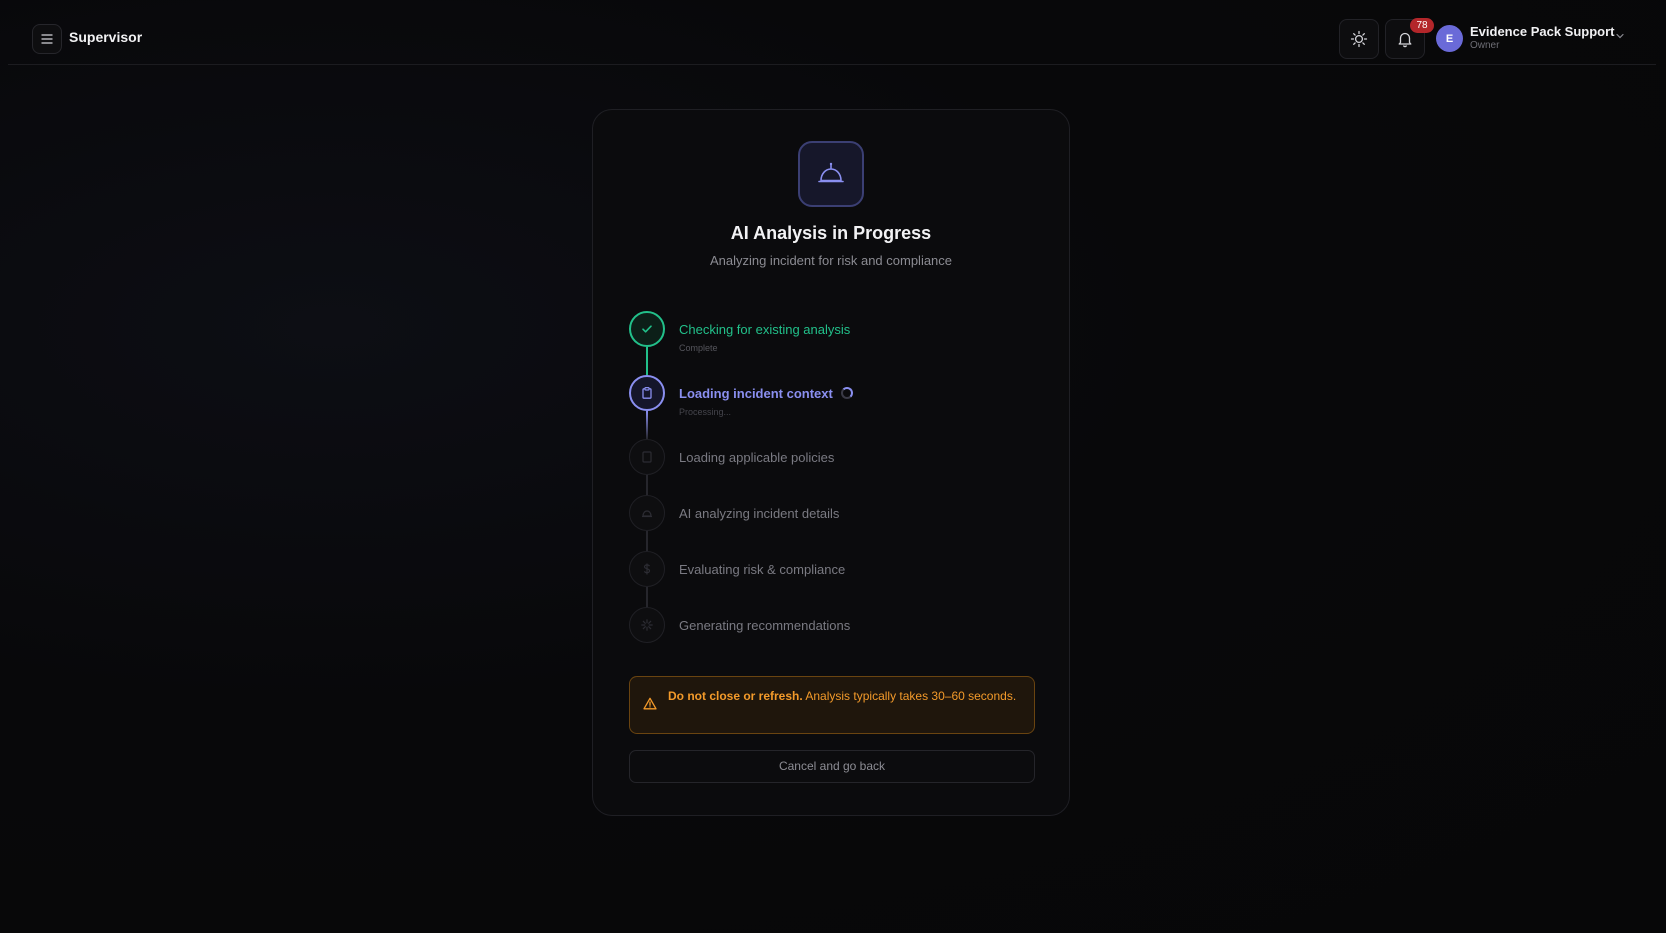 Image resolution: width=1666 pixels, height=933 pixels. What do you see at coordinates (757, 457) in the screenshot?
I see `step-label: Loading applicable policies` at bounding box center [757, 457].